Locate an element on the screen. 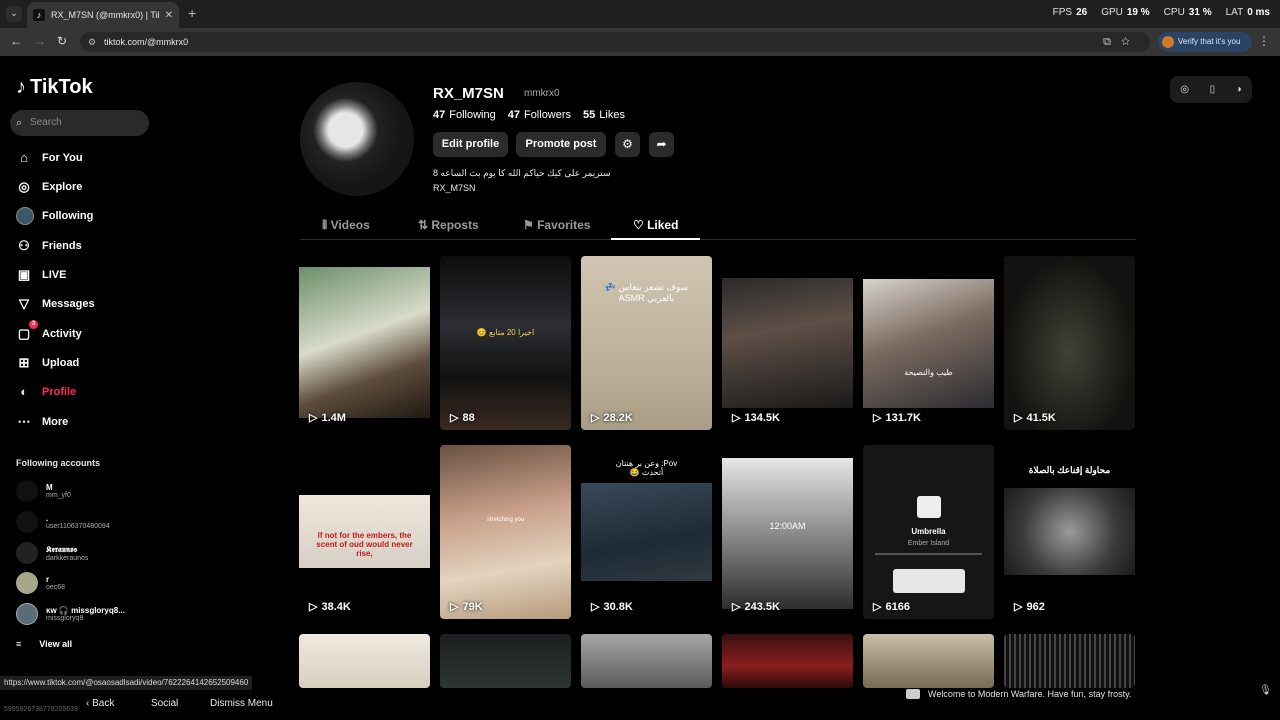 This screenshot has height=720, width=1280. profile-avatar is located at coordinates (357, 139).